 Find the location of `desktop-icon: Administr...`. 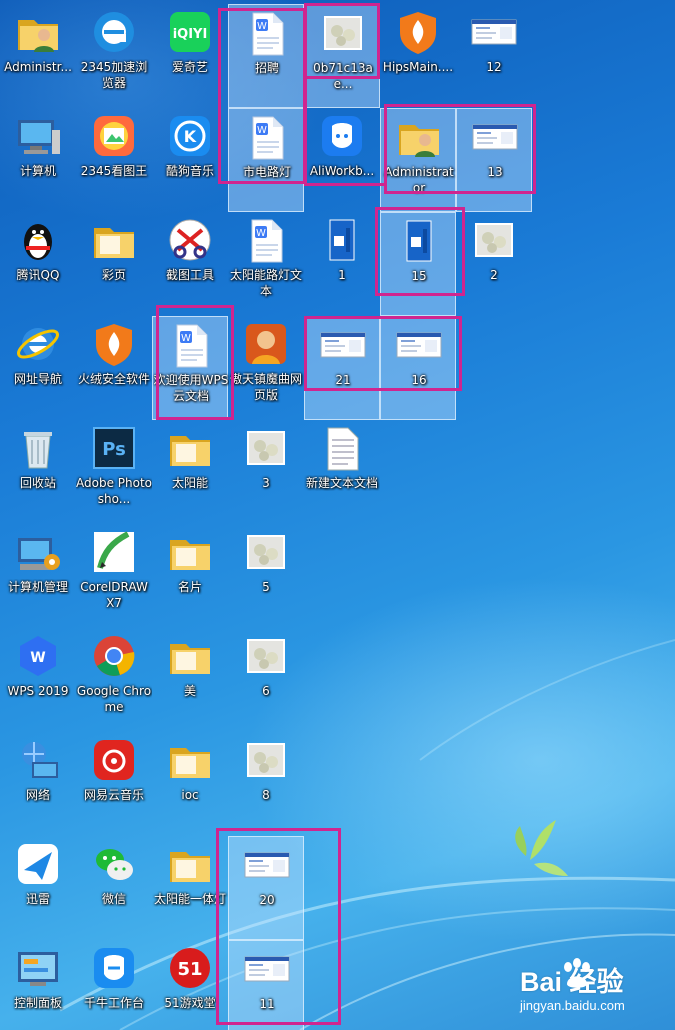

desktop-icon: Administr... is located at coordinates (38, 56).